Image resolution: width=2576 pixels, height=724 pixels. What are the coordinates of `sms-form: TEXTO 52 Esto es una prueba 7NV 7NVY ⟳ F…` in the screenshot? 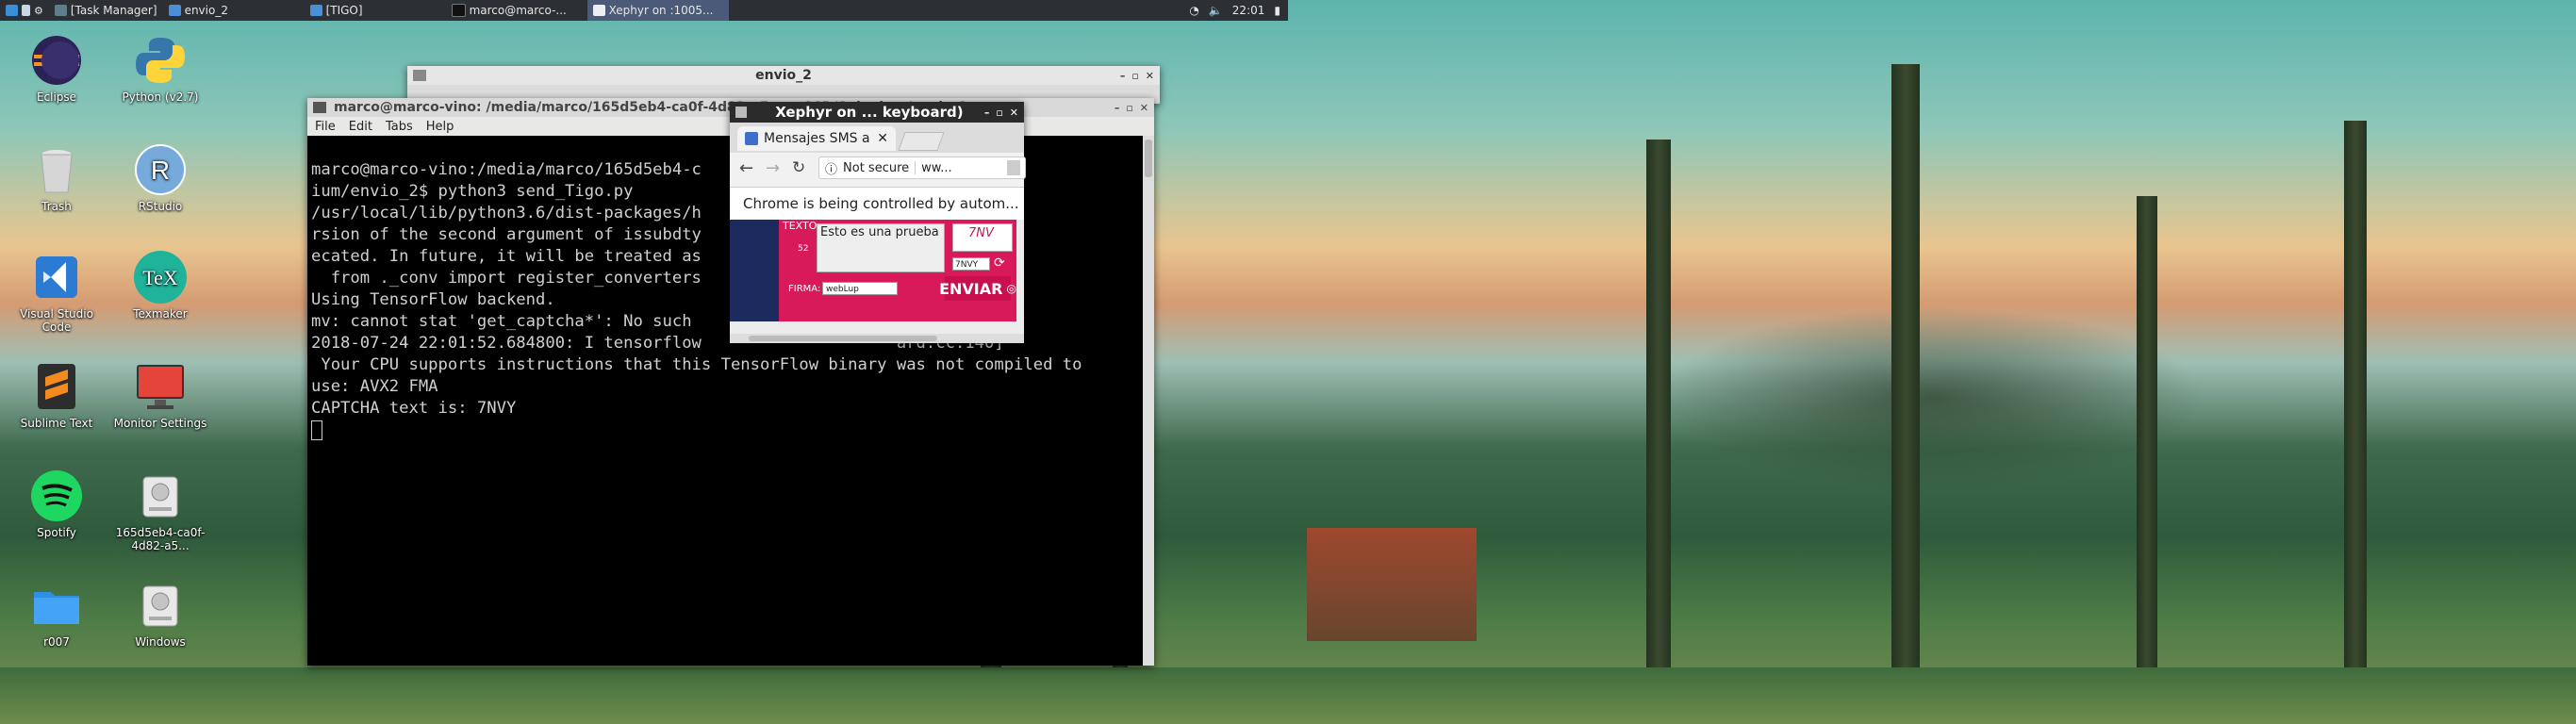 It's located at (897, 270).